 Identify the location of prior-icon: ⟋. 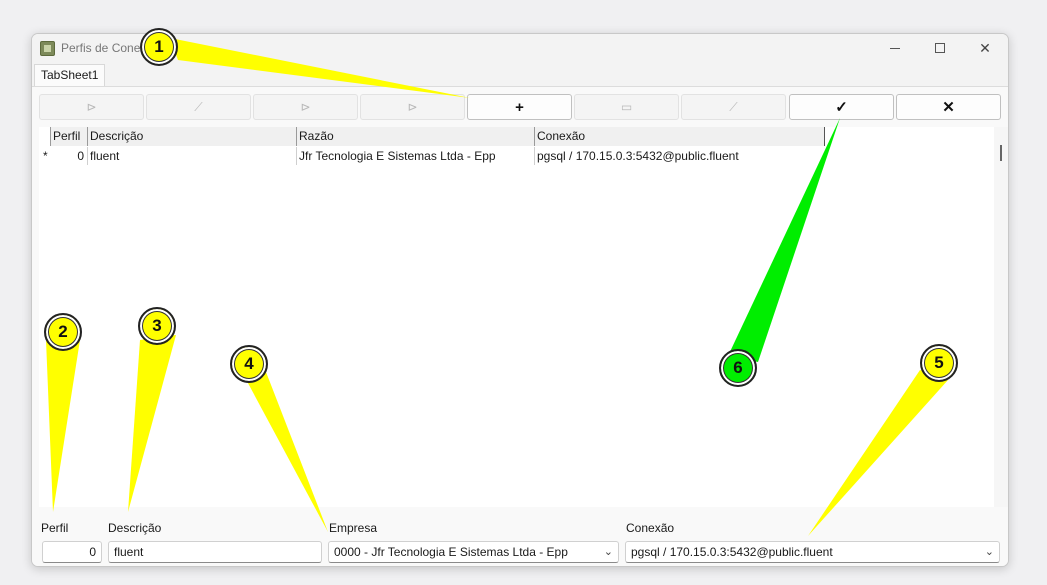
(198, 106).